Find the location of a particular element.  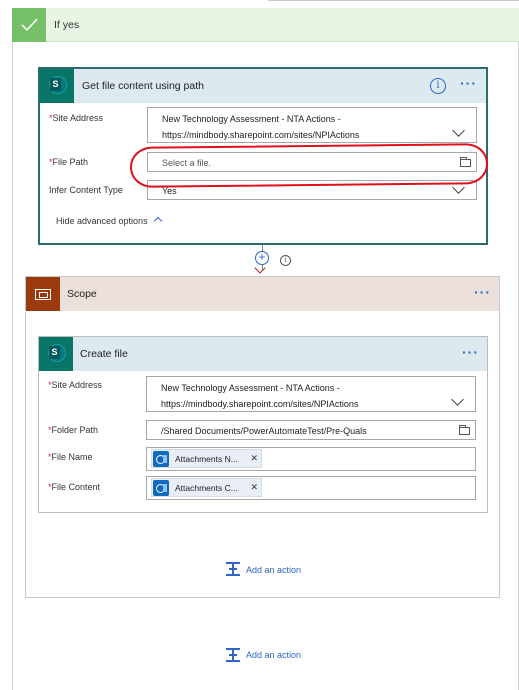

attachments-content-token: Attachments C... ✕ is located at coordinates (206, 487).